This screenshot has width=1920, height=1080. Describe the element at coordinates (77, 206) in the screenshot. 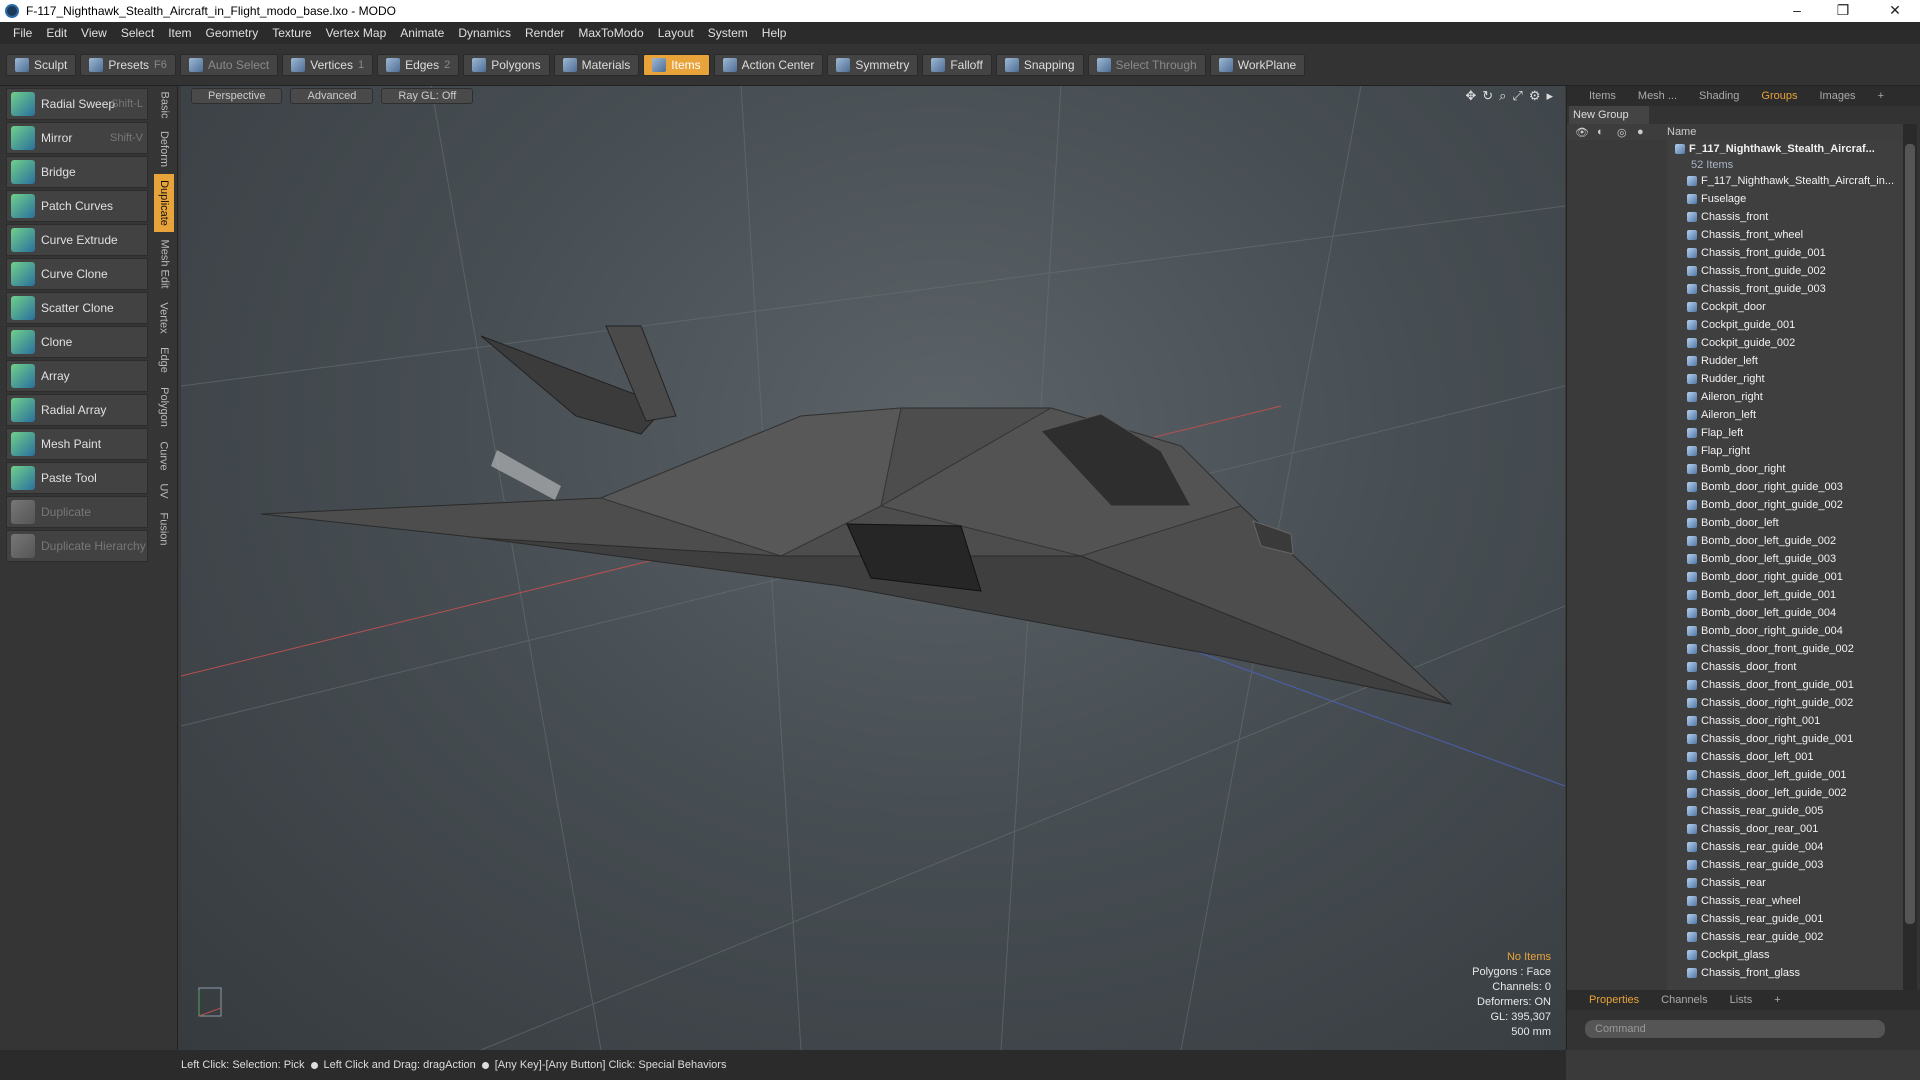

I see `patch-curves-tool: Patch Curves` at that location.